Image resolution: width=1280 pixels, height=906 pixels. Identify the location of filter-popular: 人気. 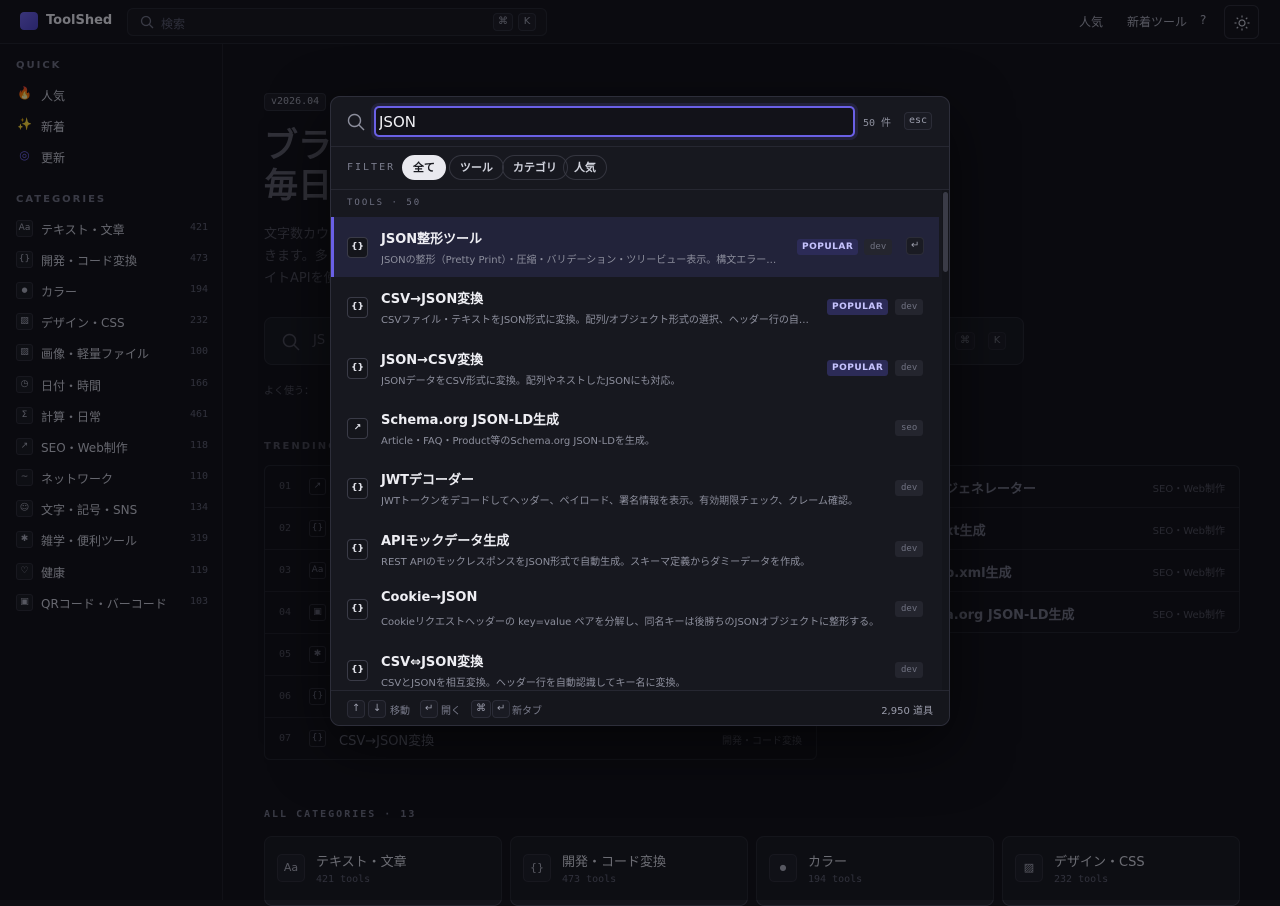
(585, 167).